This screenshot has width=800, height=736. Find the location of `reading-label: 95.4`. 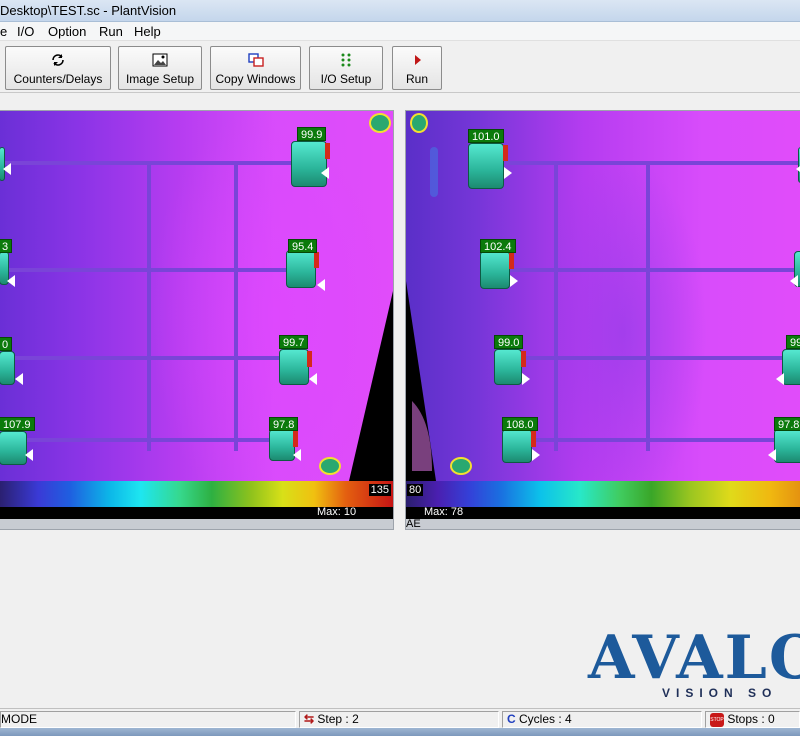

reading-label: 95.4 is located at coordinates (303, 246).